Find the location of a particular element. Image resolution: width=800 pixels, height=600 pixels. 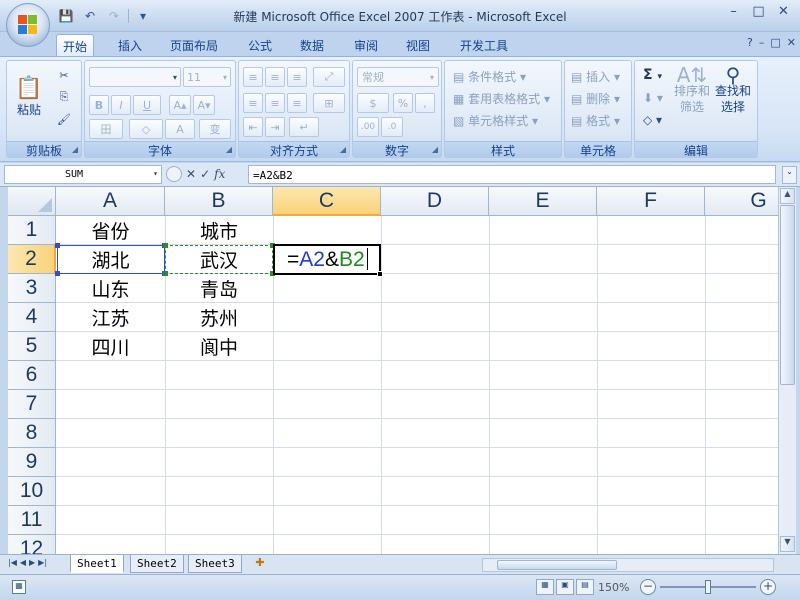

row-header-4: 4 is located at coordinates (32, 317).